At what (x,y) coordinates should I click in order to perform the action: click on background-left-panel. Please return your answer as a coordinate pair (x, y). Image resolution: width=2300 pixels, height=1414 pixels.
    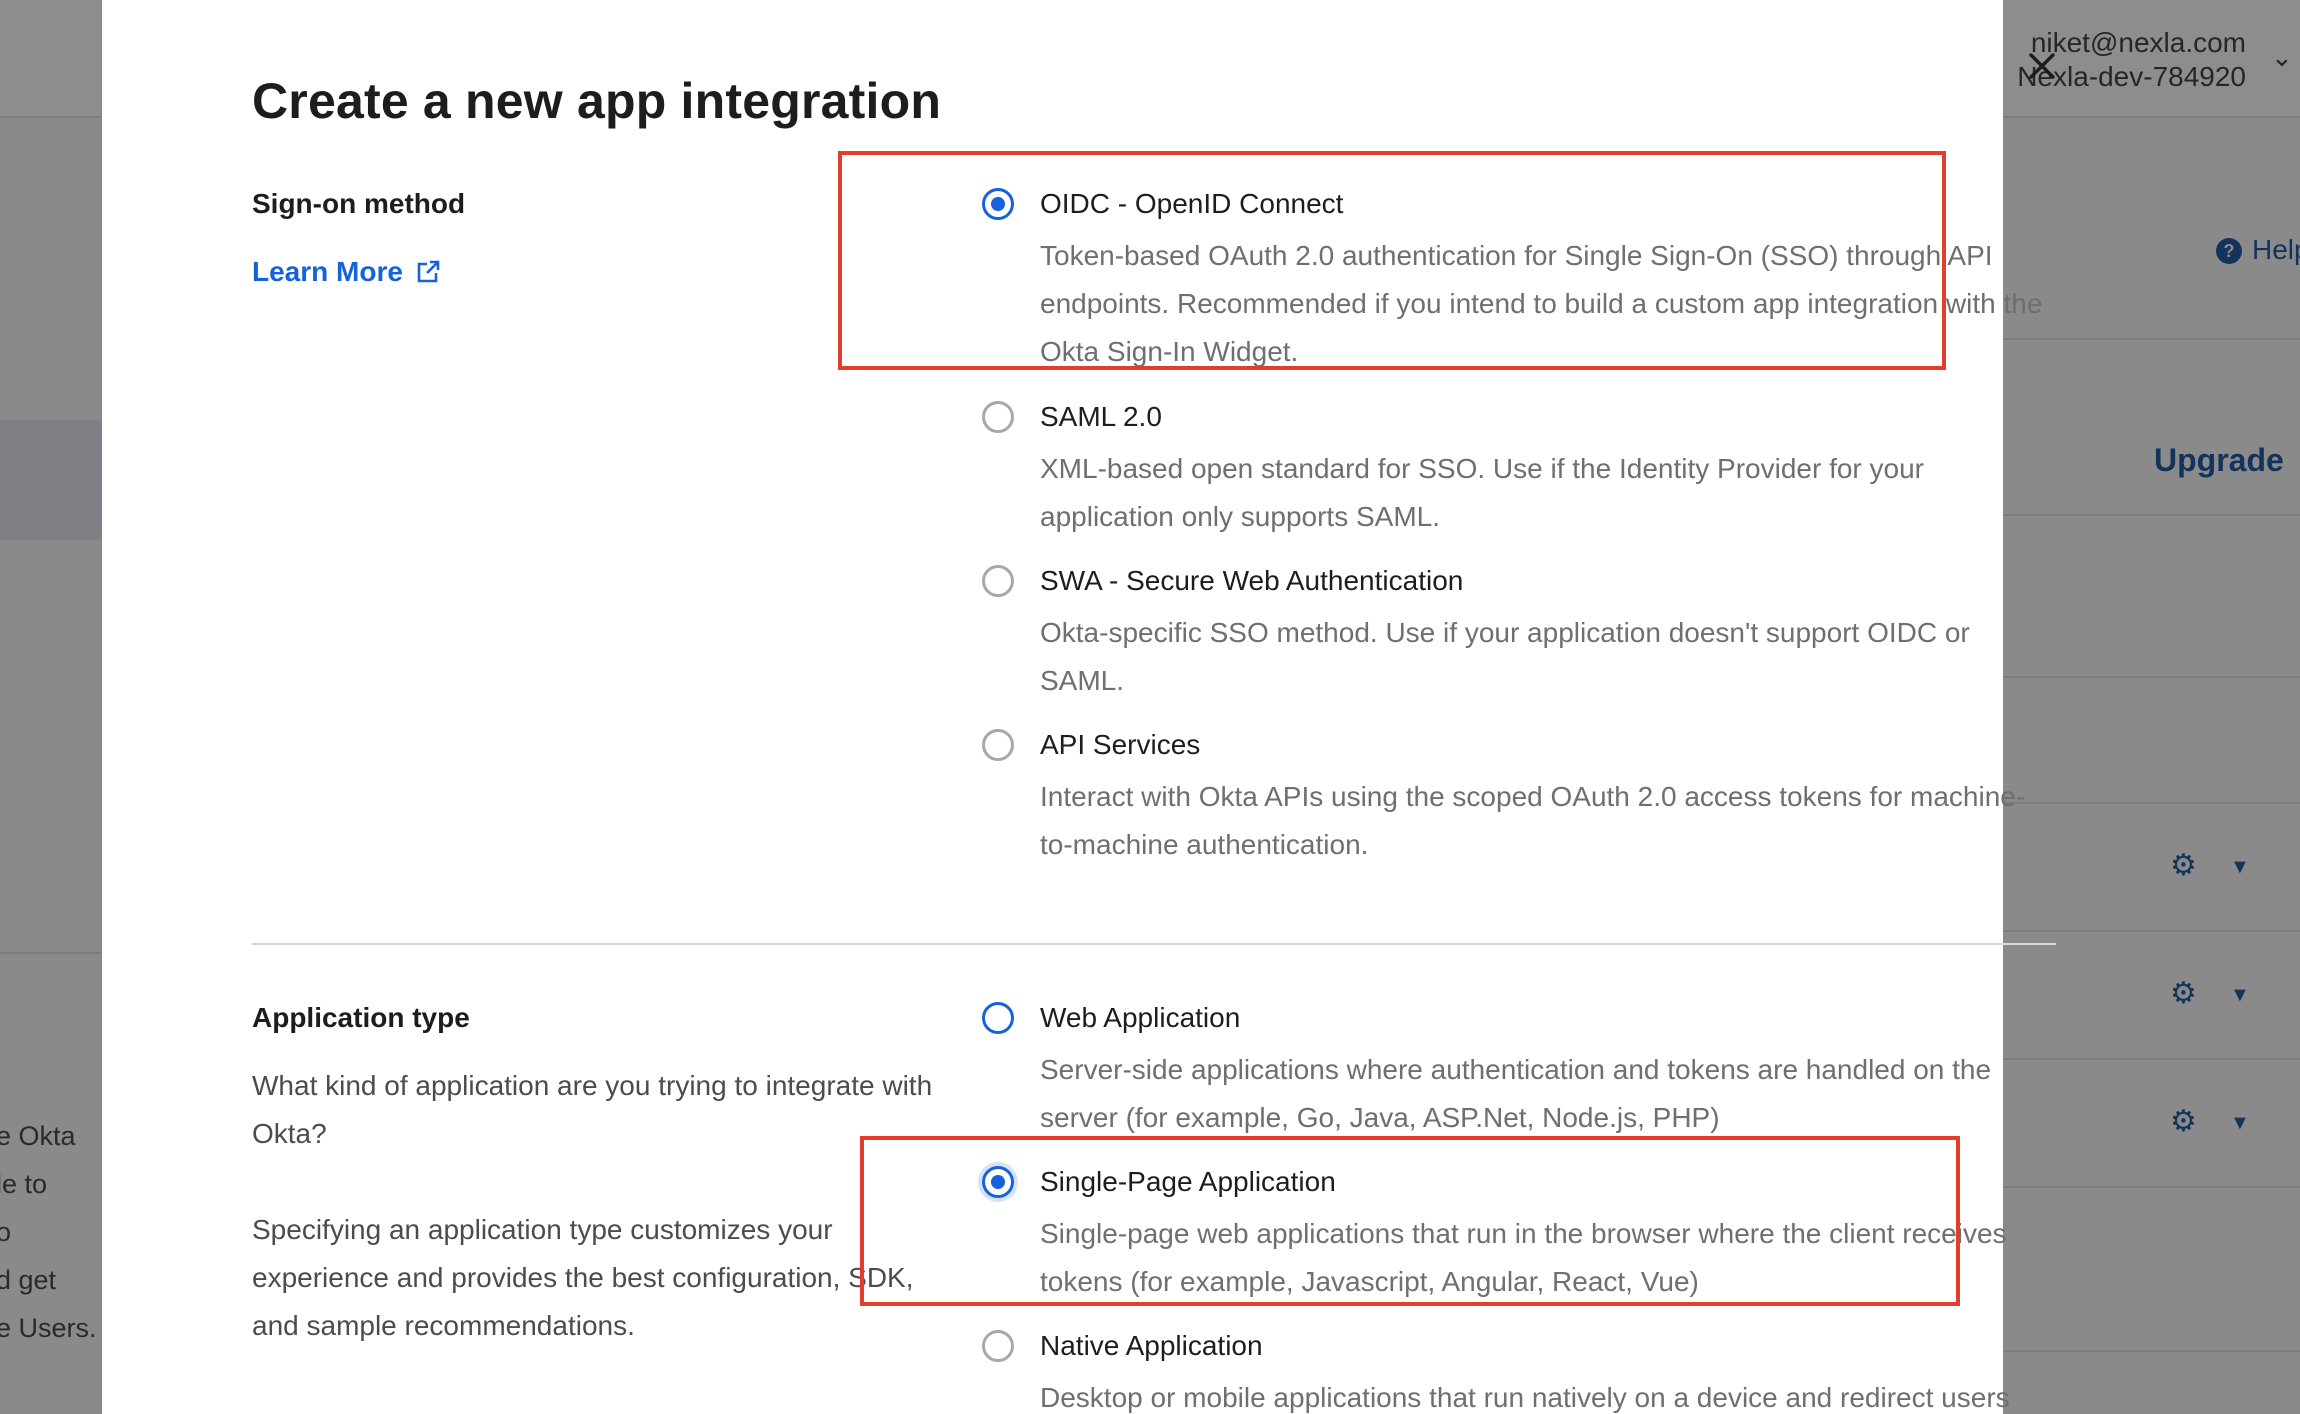
    Looking at the image, I should click on (51, 766).